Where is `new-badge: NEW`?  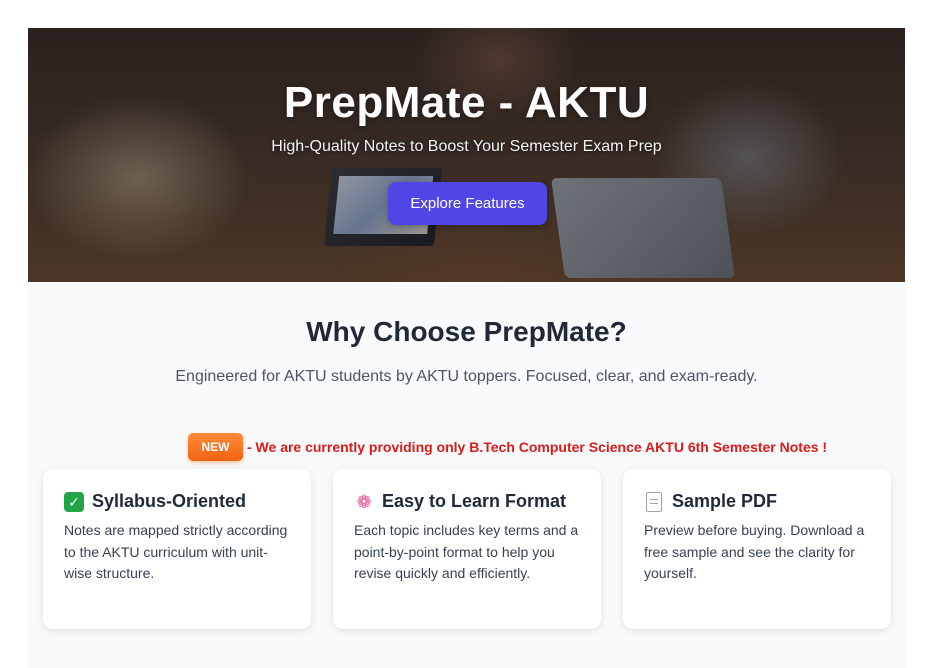 new-badge: NEW is located at coordinates (215, 447).